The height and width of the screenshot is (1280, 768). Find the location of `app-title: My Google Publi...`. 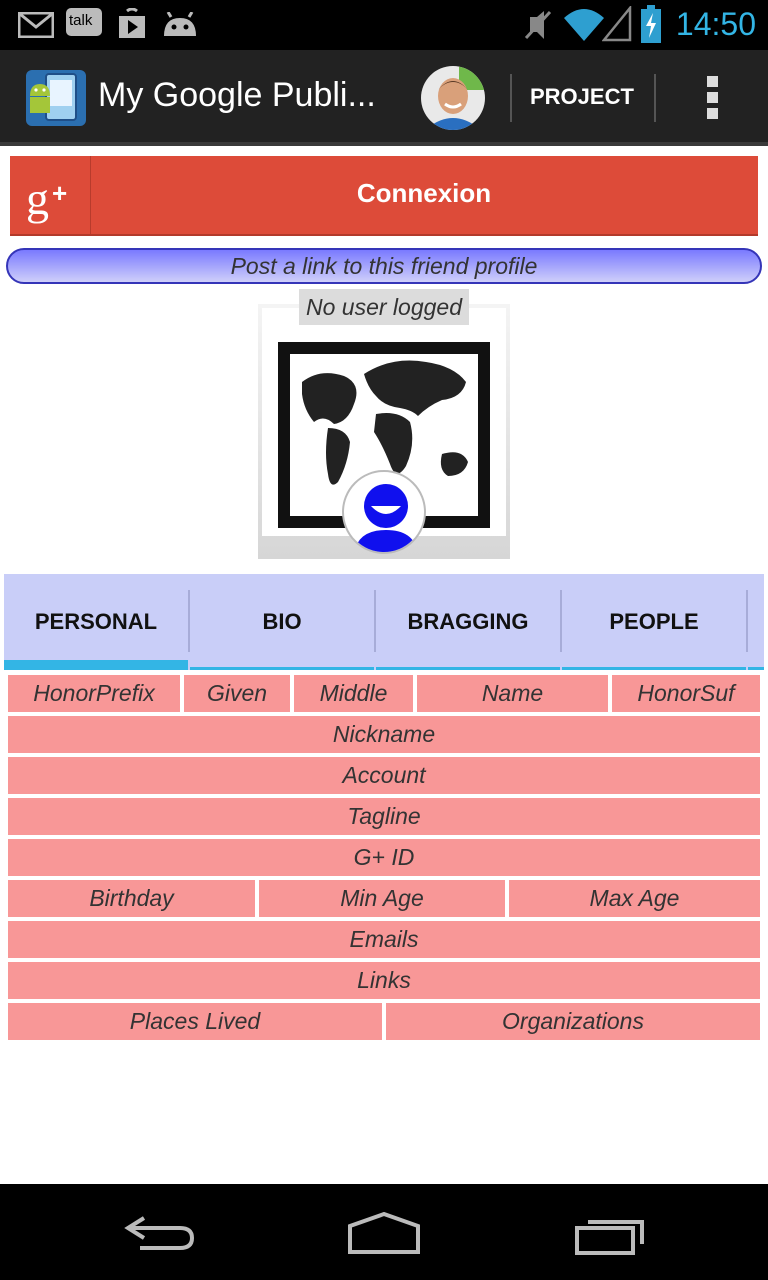

app-title: My Google Publi... is located at coordinates (237, 95).